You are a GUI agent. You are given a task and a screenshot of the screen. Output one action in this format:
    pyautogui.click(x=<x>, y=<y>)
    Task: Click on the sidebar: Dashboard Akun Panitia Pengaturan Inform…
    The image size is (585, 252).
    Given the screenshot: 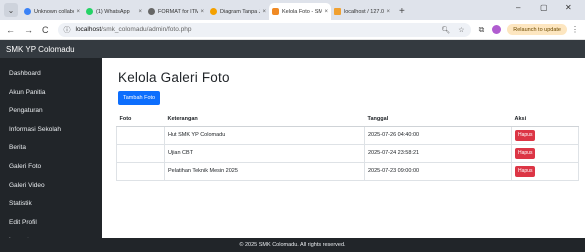 What is the action you would take?
    pyautogui.click(x=51, y=151)
    